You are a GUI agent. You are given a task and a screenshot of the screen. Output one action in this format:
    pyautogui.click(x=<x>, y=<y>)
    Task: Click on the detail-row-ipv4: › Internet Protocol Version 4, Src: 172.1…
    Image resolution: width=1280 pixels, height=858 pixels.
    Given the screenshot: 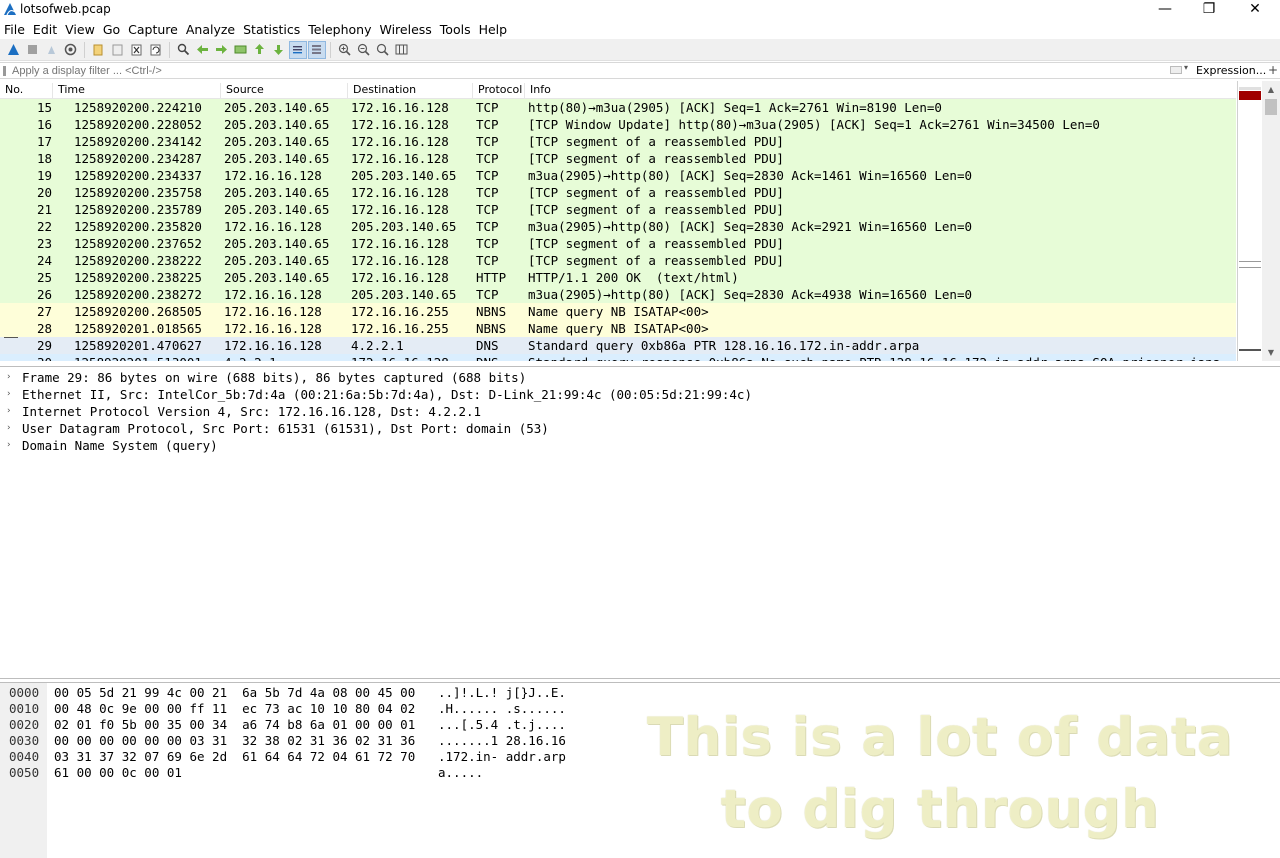 What is the action you would take?
    pyautogui.click(x=640, y=411)
    